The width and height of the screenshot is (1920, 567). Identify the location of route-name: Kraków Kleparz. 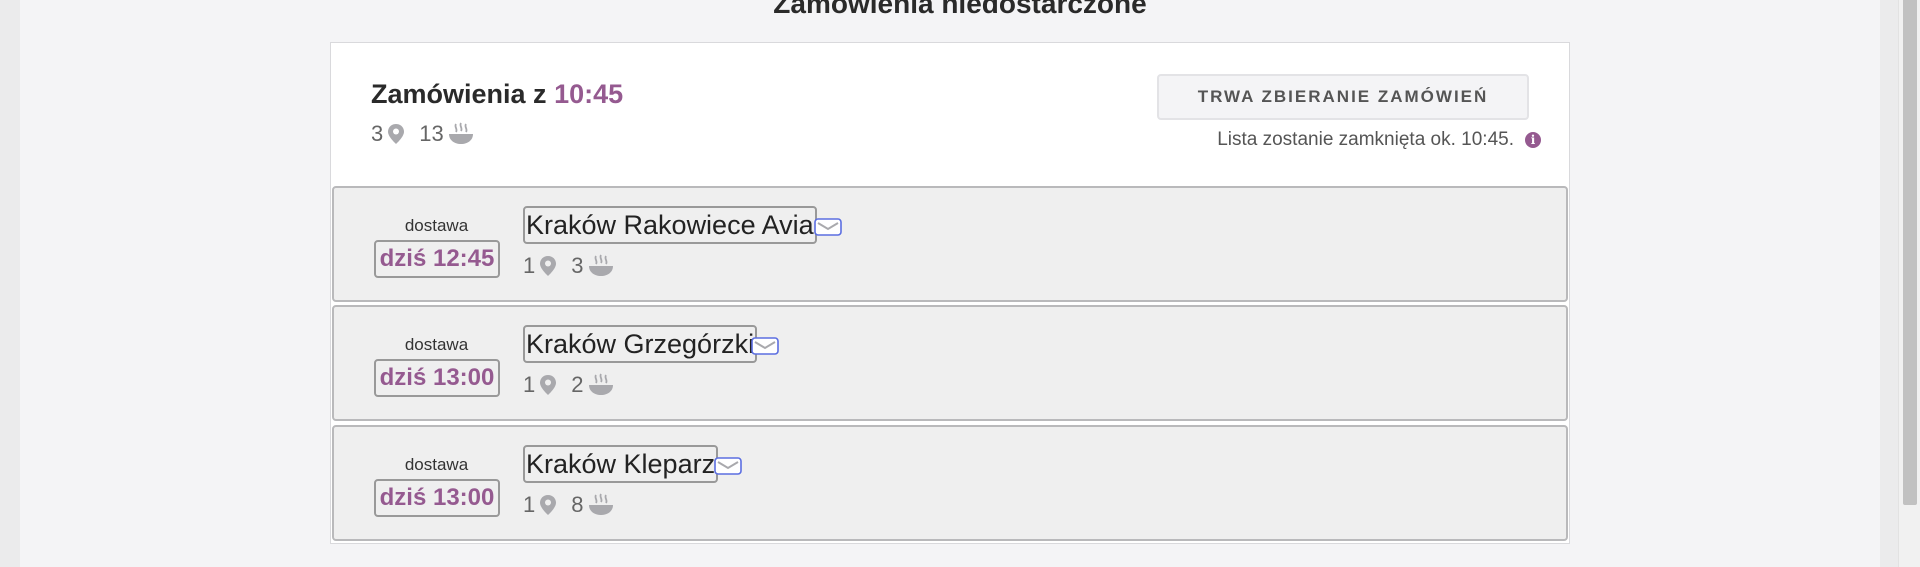
(621, 464).